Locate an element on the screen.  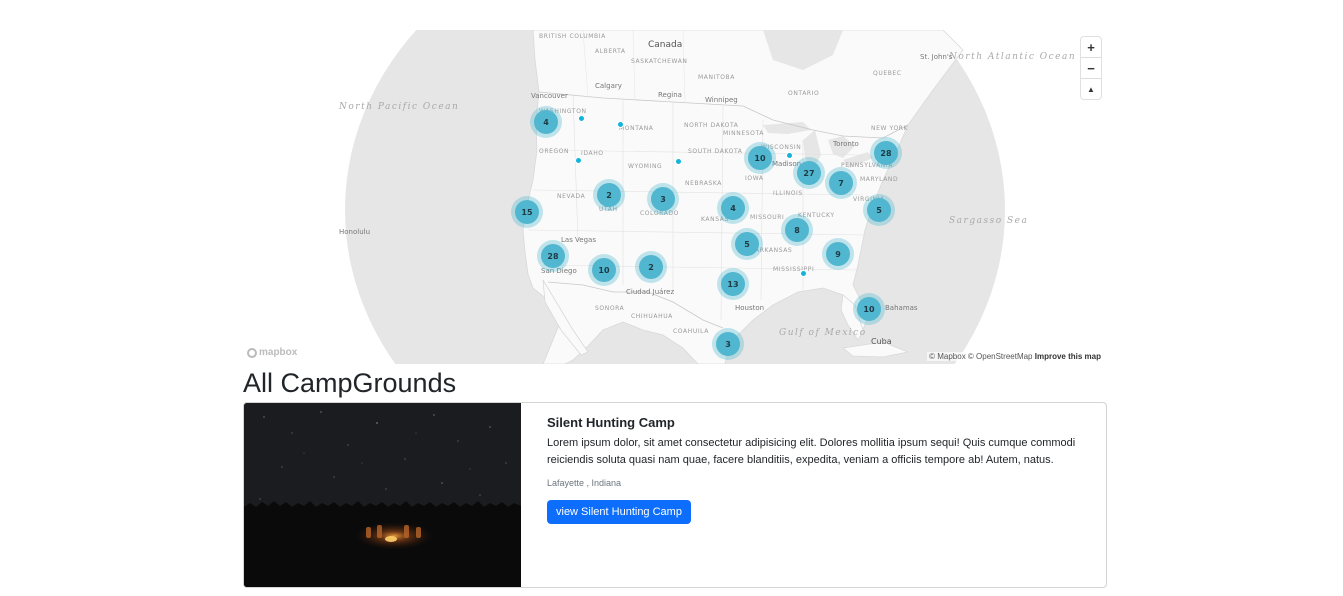
map-navigation-control: + − ▲ is located at coordinates (1091, 68).